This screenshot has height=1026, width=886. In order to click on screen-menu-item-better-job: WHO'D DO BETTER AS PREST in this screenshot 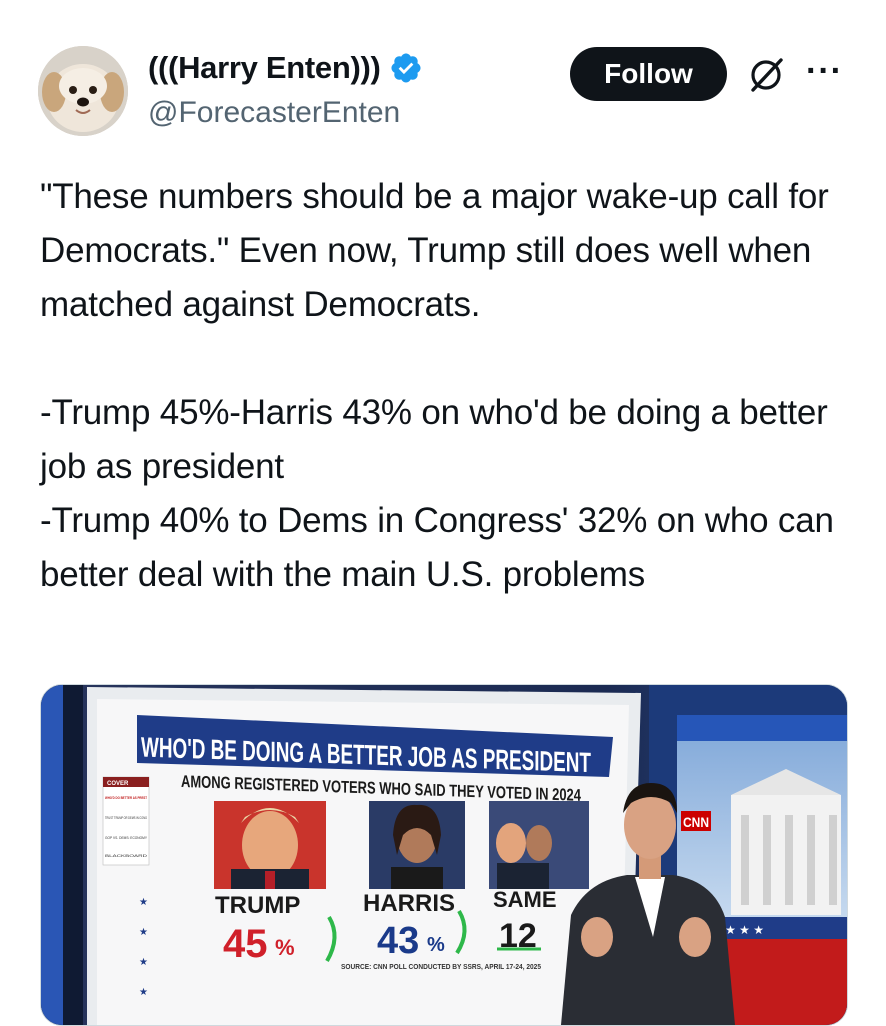, I will do `click(126, 797)`.